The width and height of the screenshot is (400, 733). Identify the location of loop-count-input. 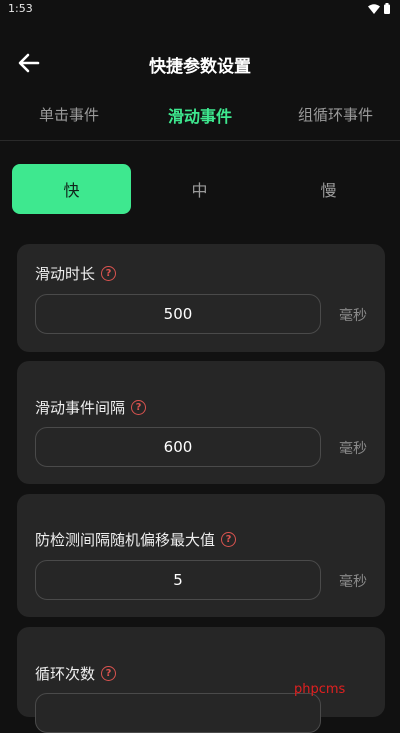
(178, 713).